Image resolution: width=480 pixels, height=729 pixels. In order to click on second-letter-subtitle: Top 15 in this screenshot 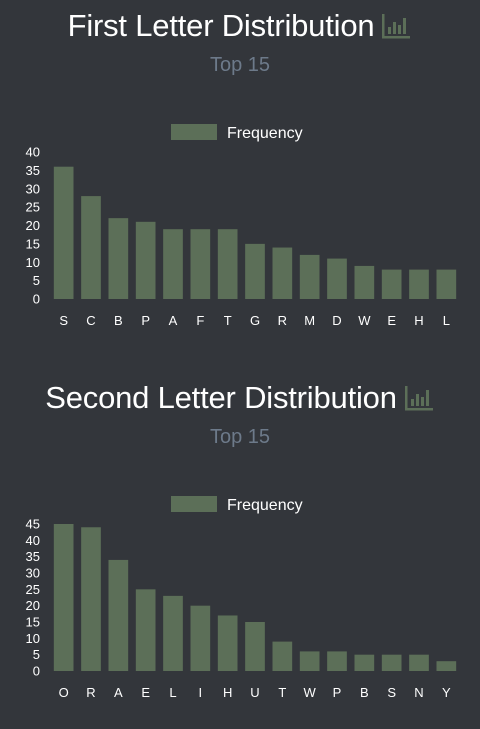, I will do `click(240, 437)`.